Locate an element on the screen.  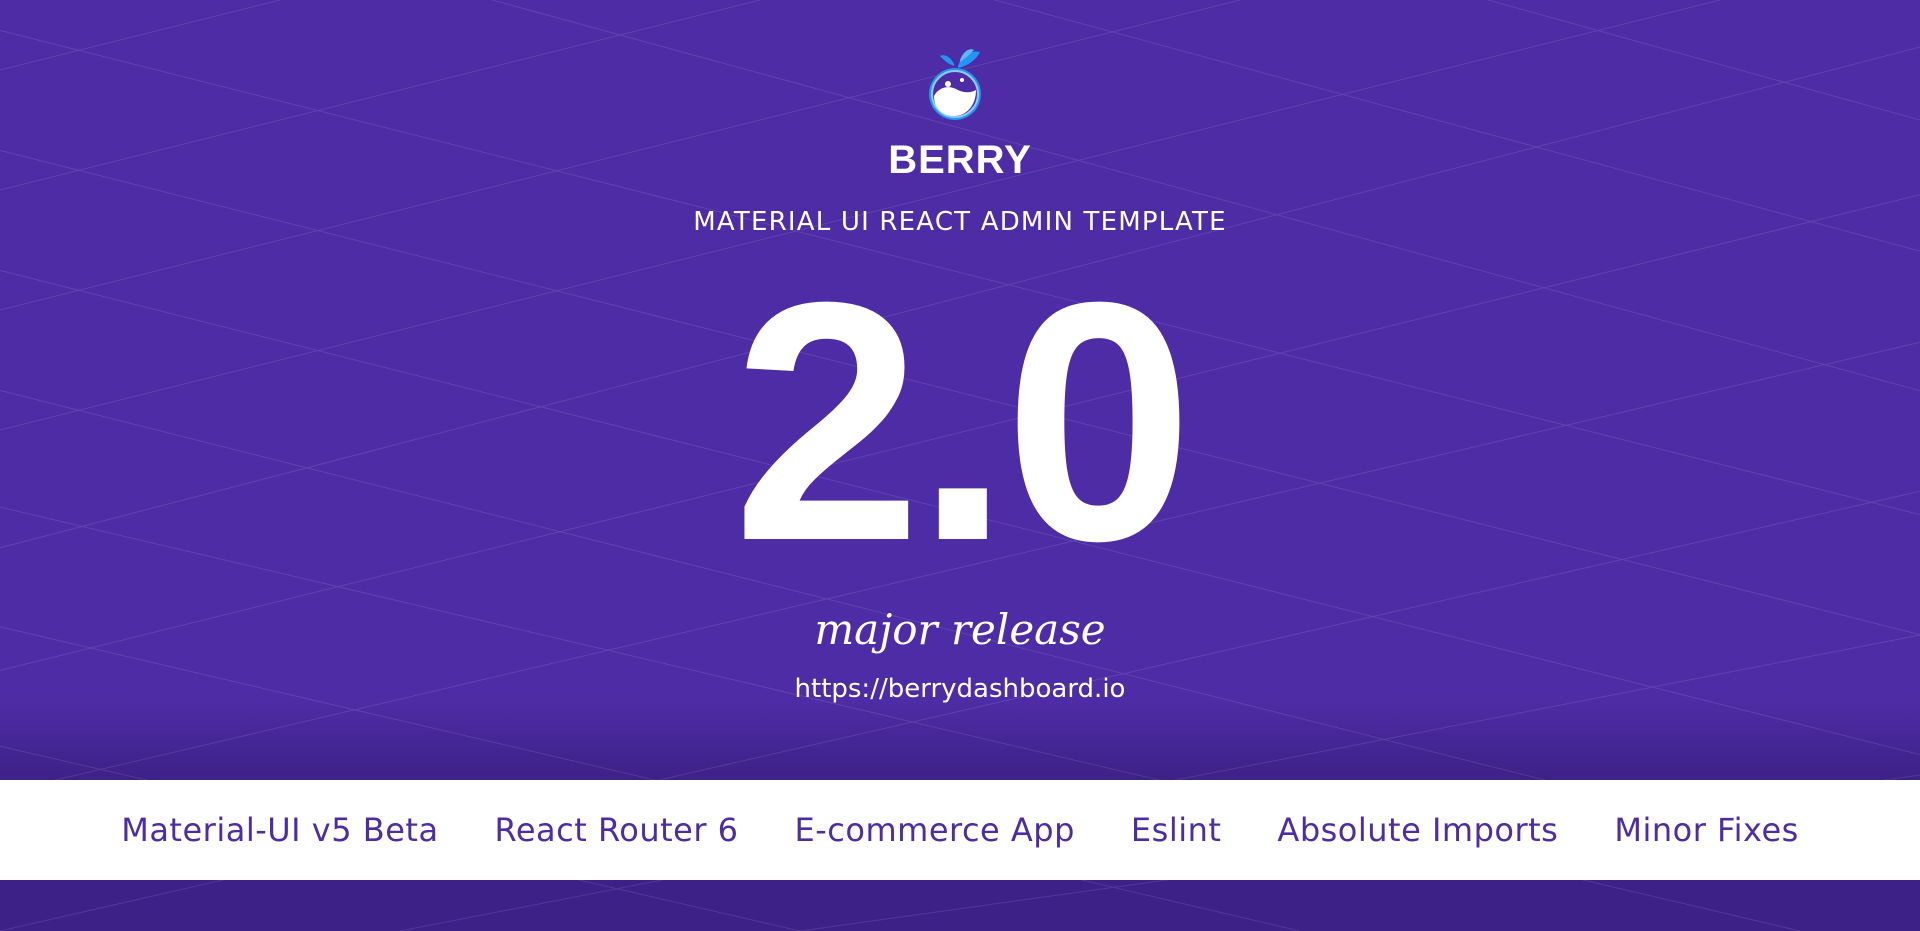
version-number: 2.0 is located at coordinates (963, 422).